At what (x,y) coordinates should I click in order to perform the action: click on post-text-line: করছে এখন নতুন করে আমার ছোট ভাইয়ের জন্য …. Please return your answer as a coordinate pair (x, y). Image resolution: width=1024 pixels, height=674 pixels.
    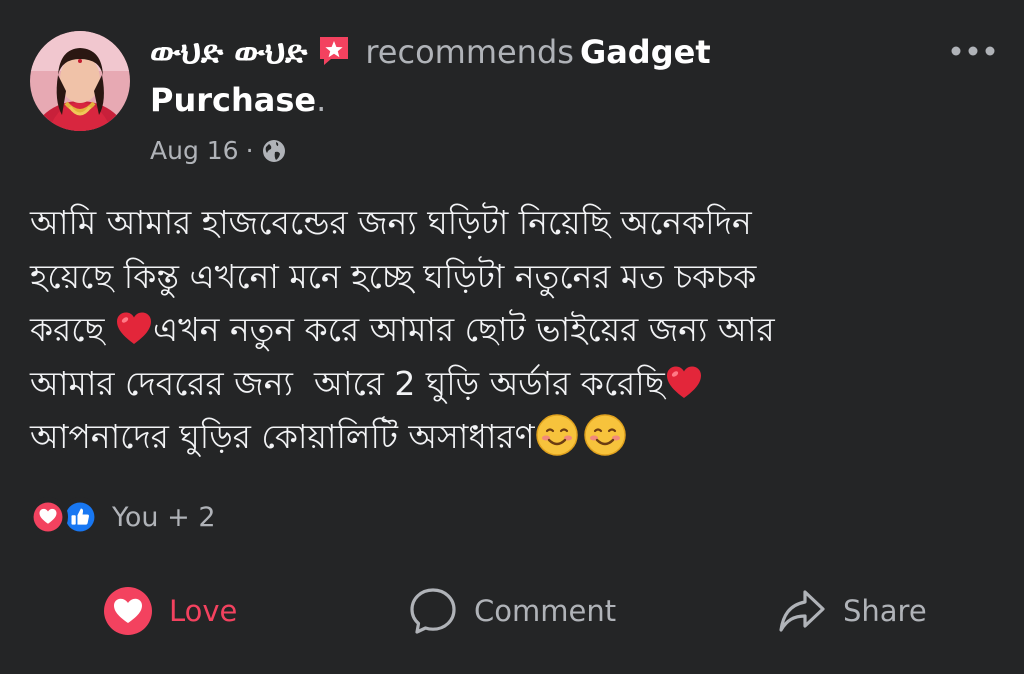
    Looking at the image, I should click on (510, 330).